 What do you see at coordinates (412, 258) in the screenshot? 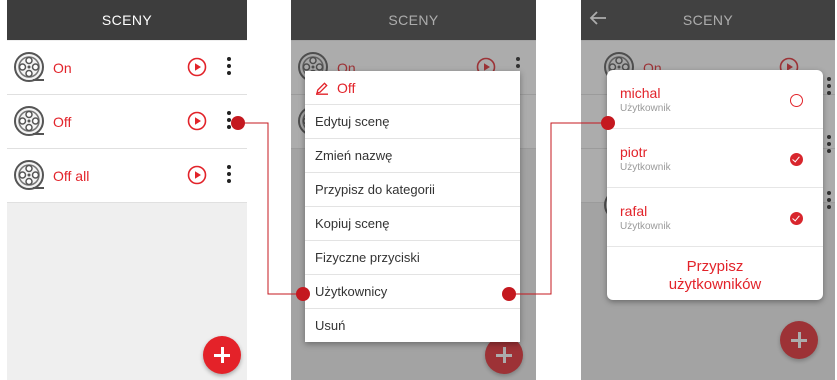
I see `menu-item-physical-buttons: Fizyczne przyciski` at bounding box center [412, 258].